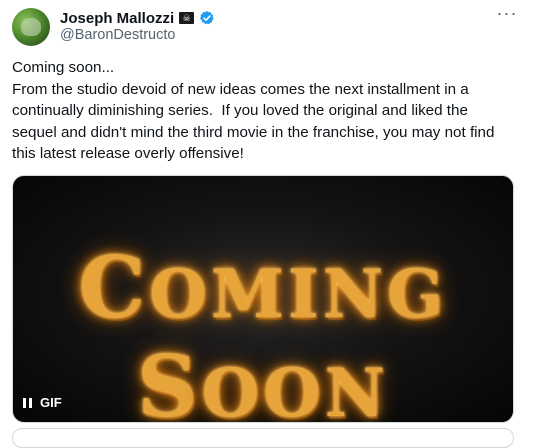 This screenshot has height=448, width=540. What do you see at coordinates (114, 287) in the screenshot?
I see `marquee-letter: C` at bounding box center [114, 287].